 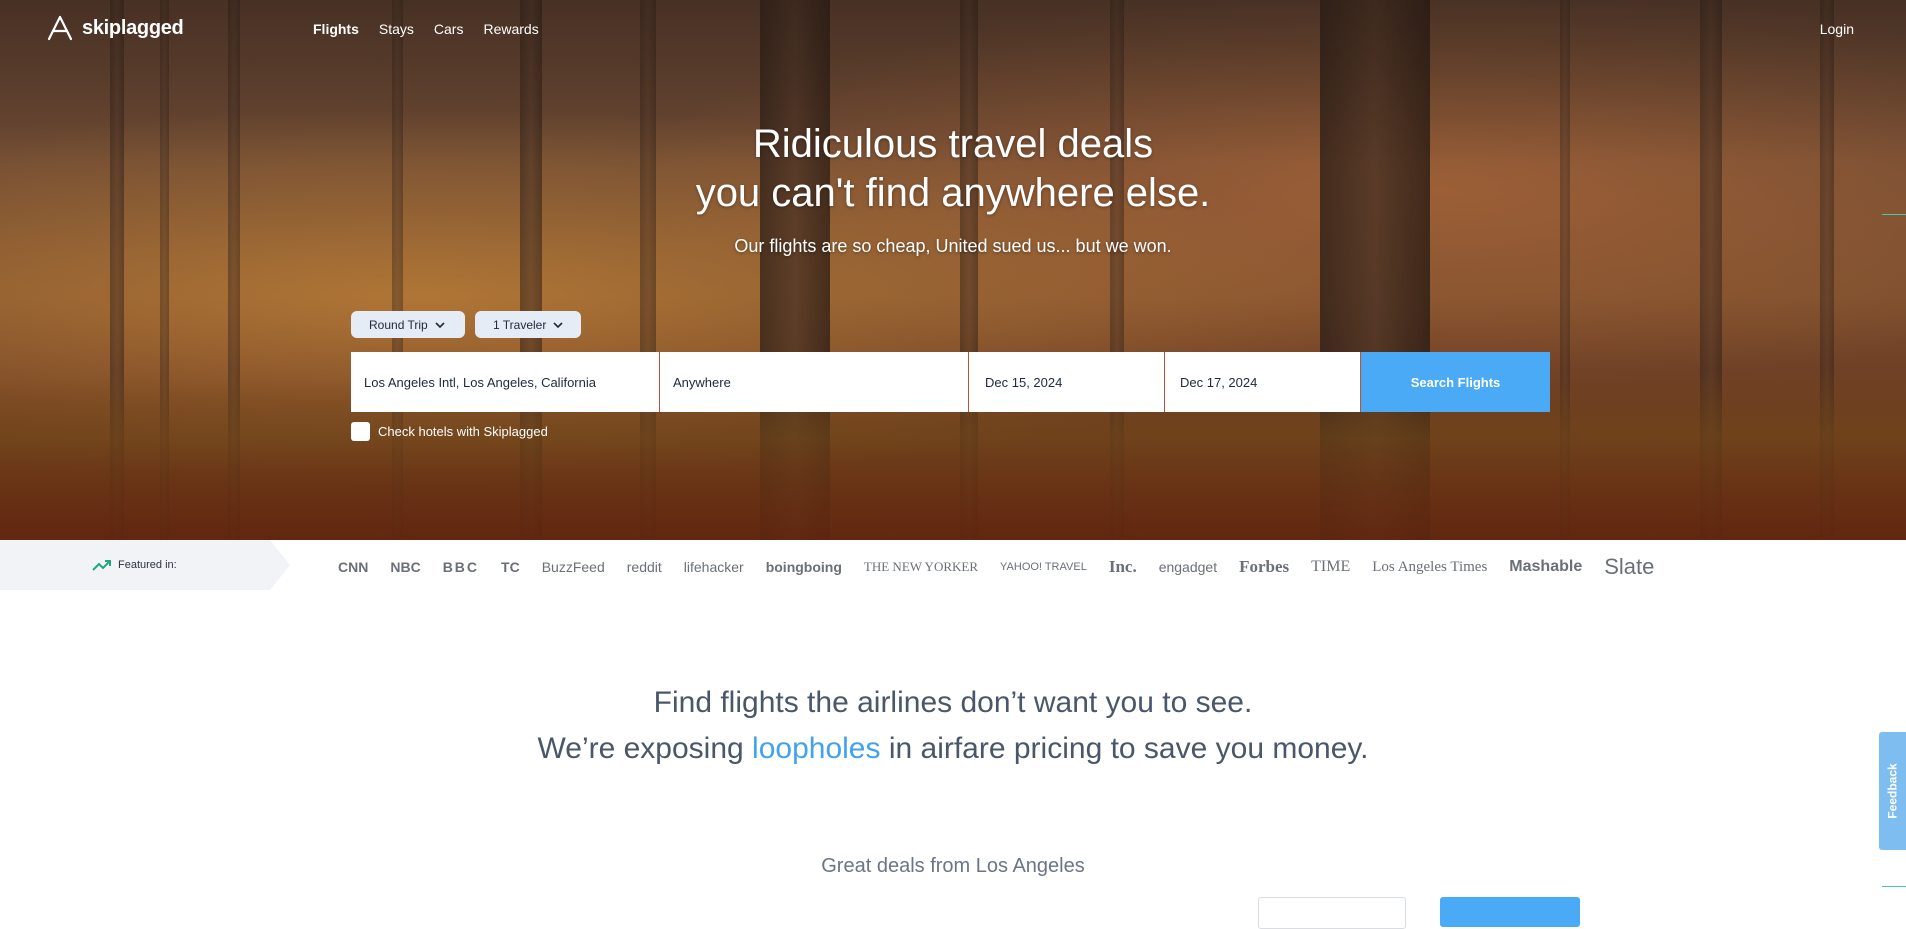 What do you see at coordinates (1837, 29) in the screenshot?
I see `login-link: Login` at bounding box center [1837, 29].